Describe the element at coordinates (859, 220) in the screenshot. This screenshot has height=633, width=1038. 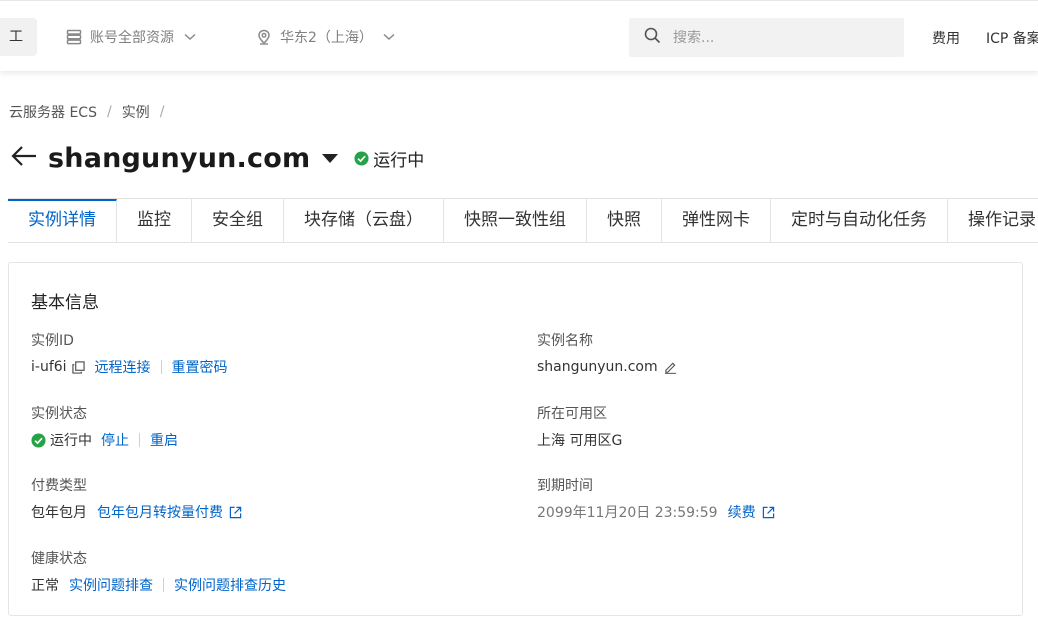
I see `tab-scheduled-tasks: 定时与自动化任务` at that location.